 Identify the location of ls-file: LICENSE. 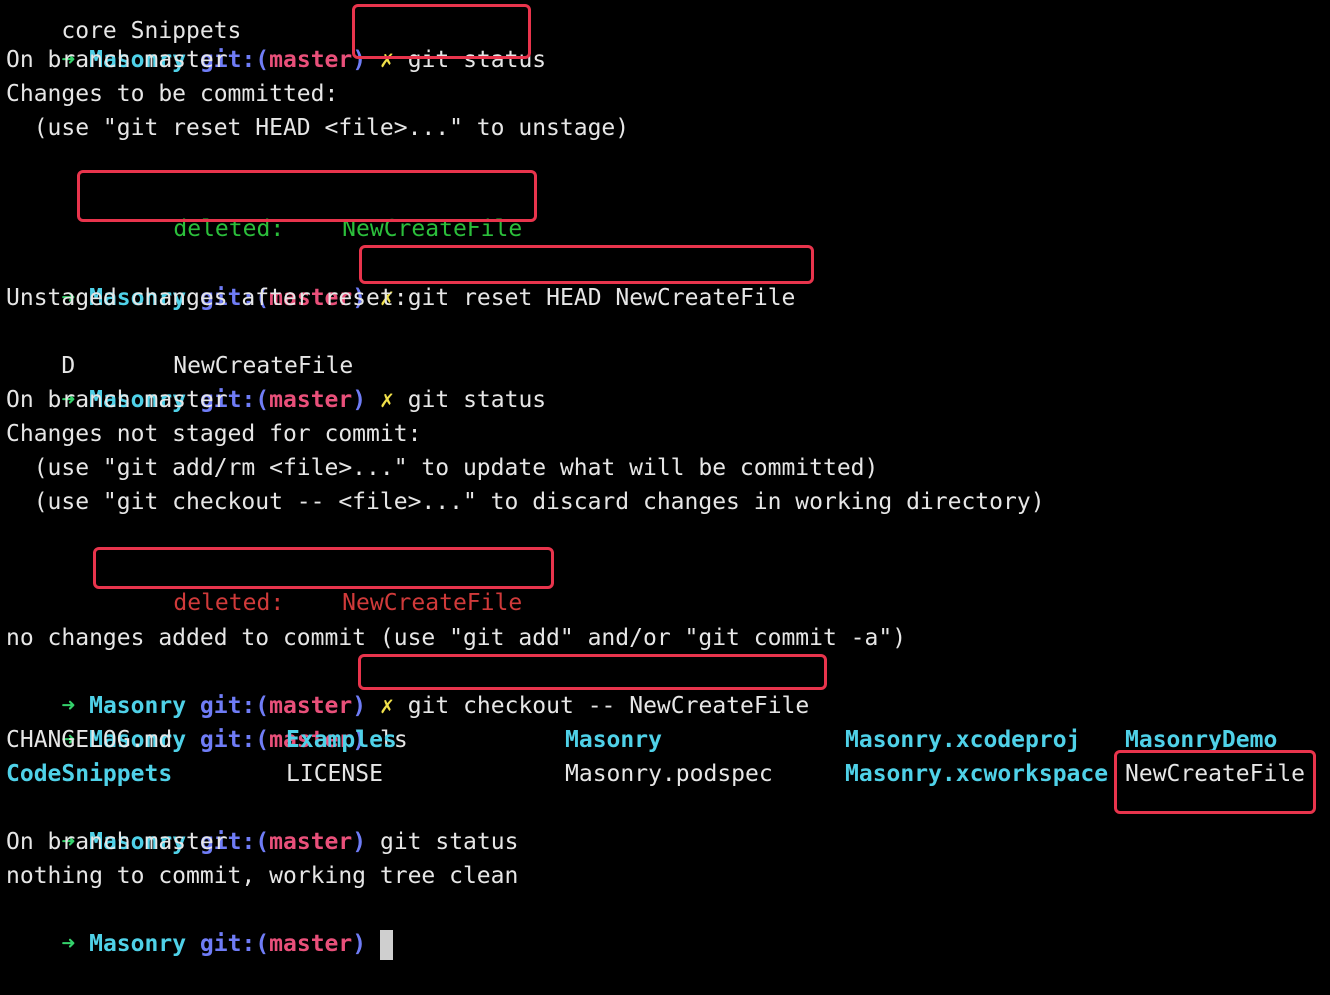
(334, 774).